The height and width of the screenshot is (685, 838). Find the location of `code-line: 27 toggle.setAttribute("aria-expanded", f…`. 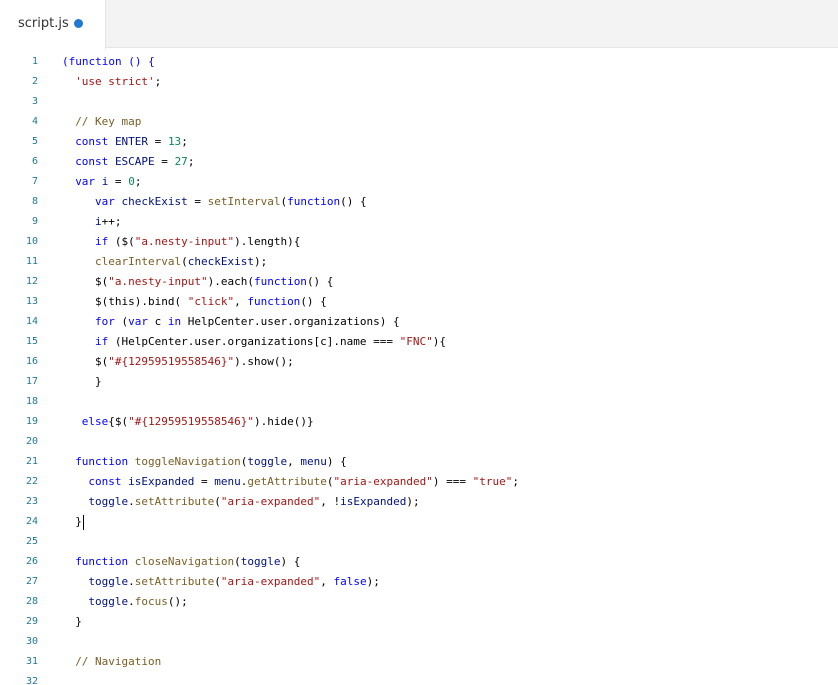

code-line: 27 toggle.setAttribute("aria-expanded", f… is located at coordinates (419, 582).